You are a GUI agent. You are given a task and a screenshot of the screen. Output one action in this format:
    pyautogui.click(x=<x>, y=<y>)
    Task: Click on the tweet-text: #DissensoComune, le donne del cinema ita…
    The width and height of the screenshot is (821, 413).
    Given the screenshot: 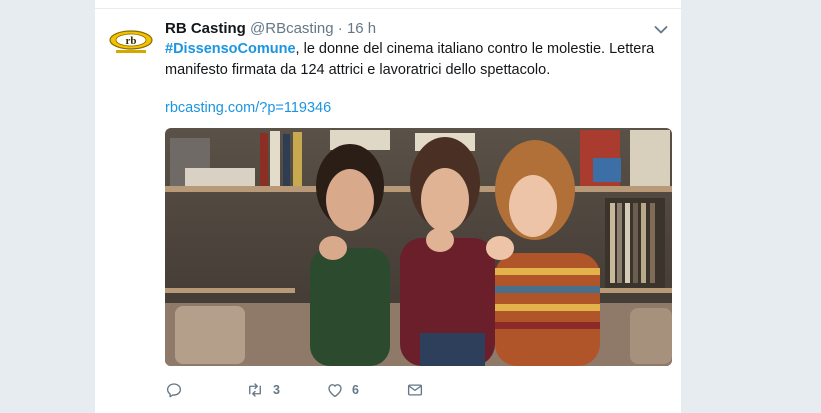 What is the action you would take?
    pyautogui.click(x=415, y=60)
    